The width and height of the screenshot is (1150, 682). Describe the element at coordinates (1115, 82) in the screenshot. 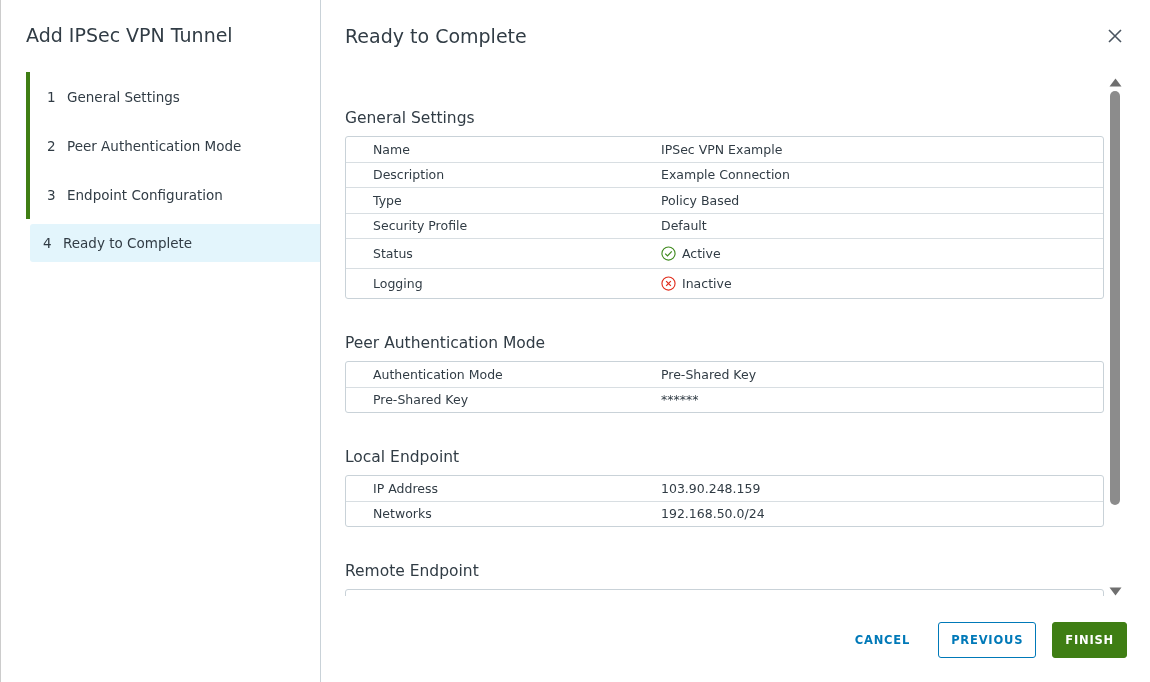

I see `scroll-up-icon` at that location.